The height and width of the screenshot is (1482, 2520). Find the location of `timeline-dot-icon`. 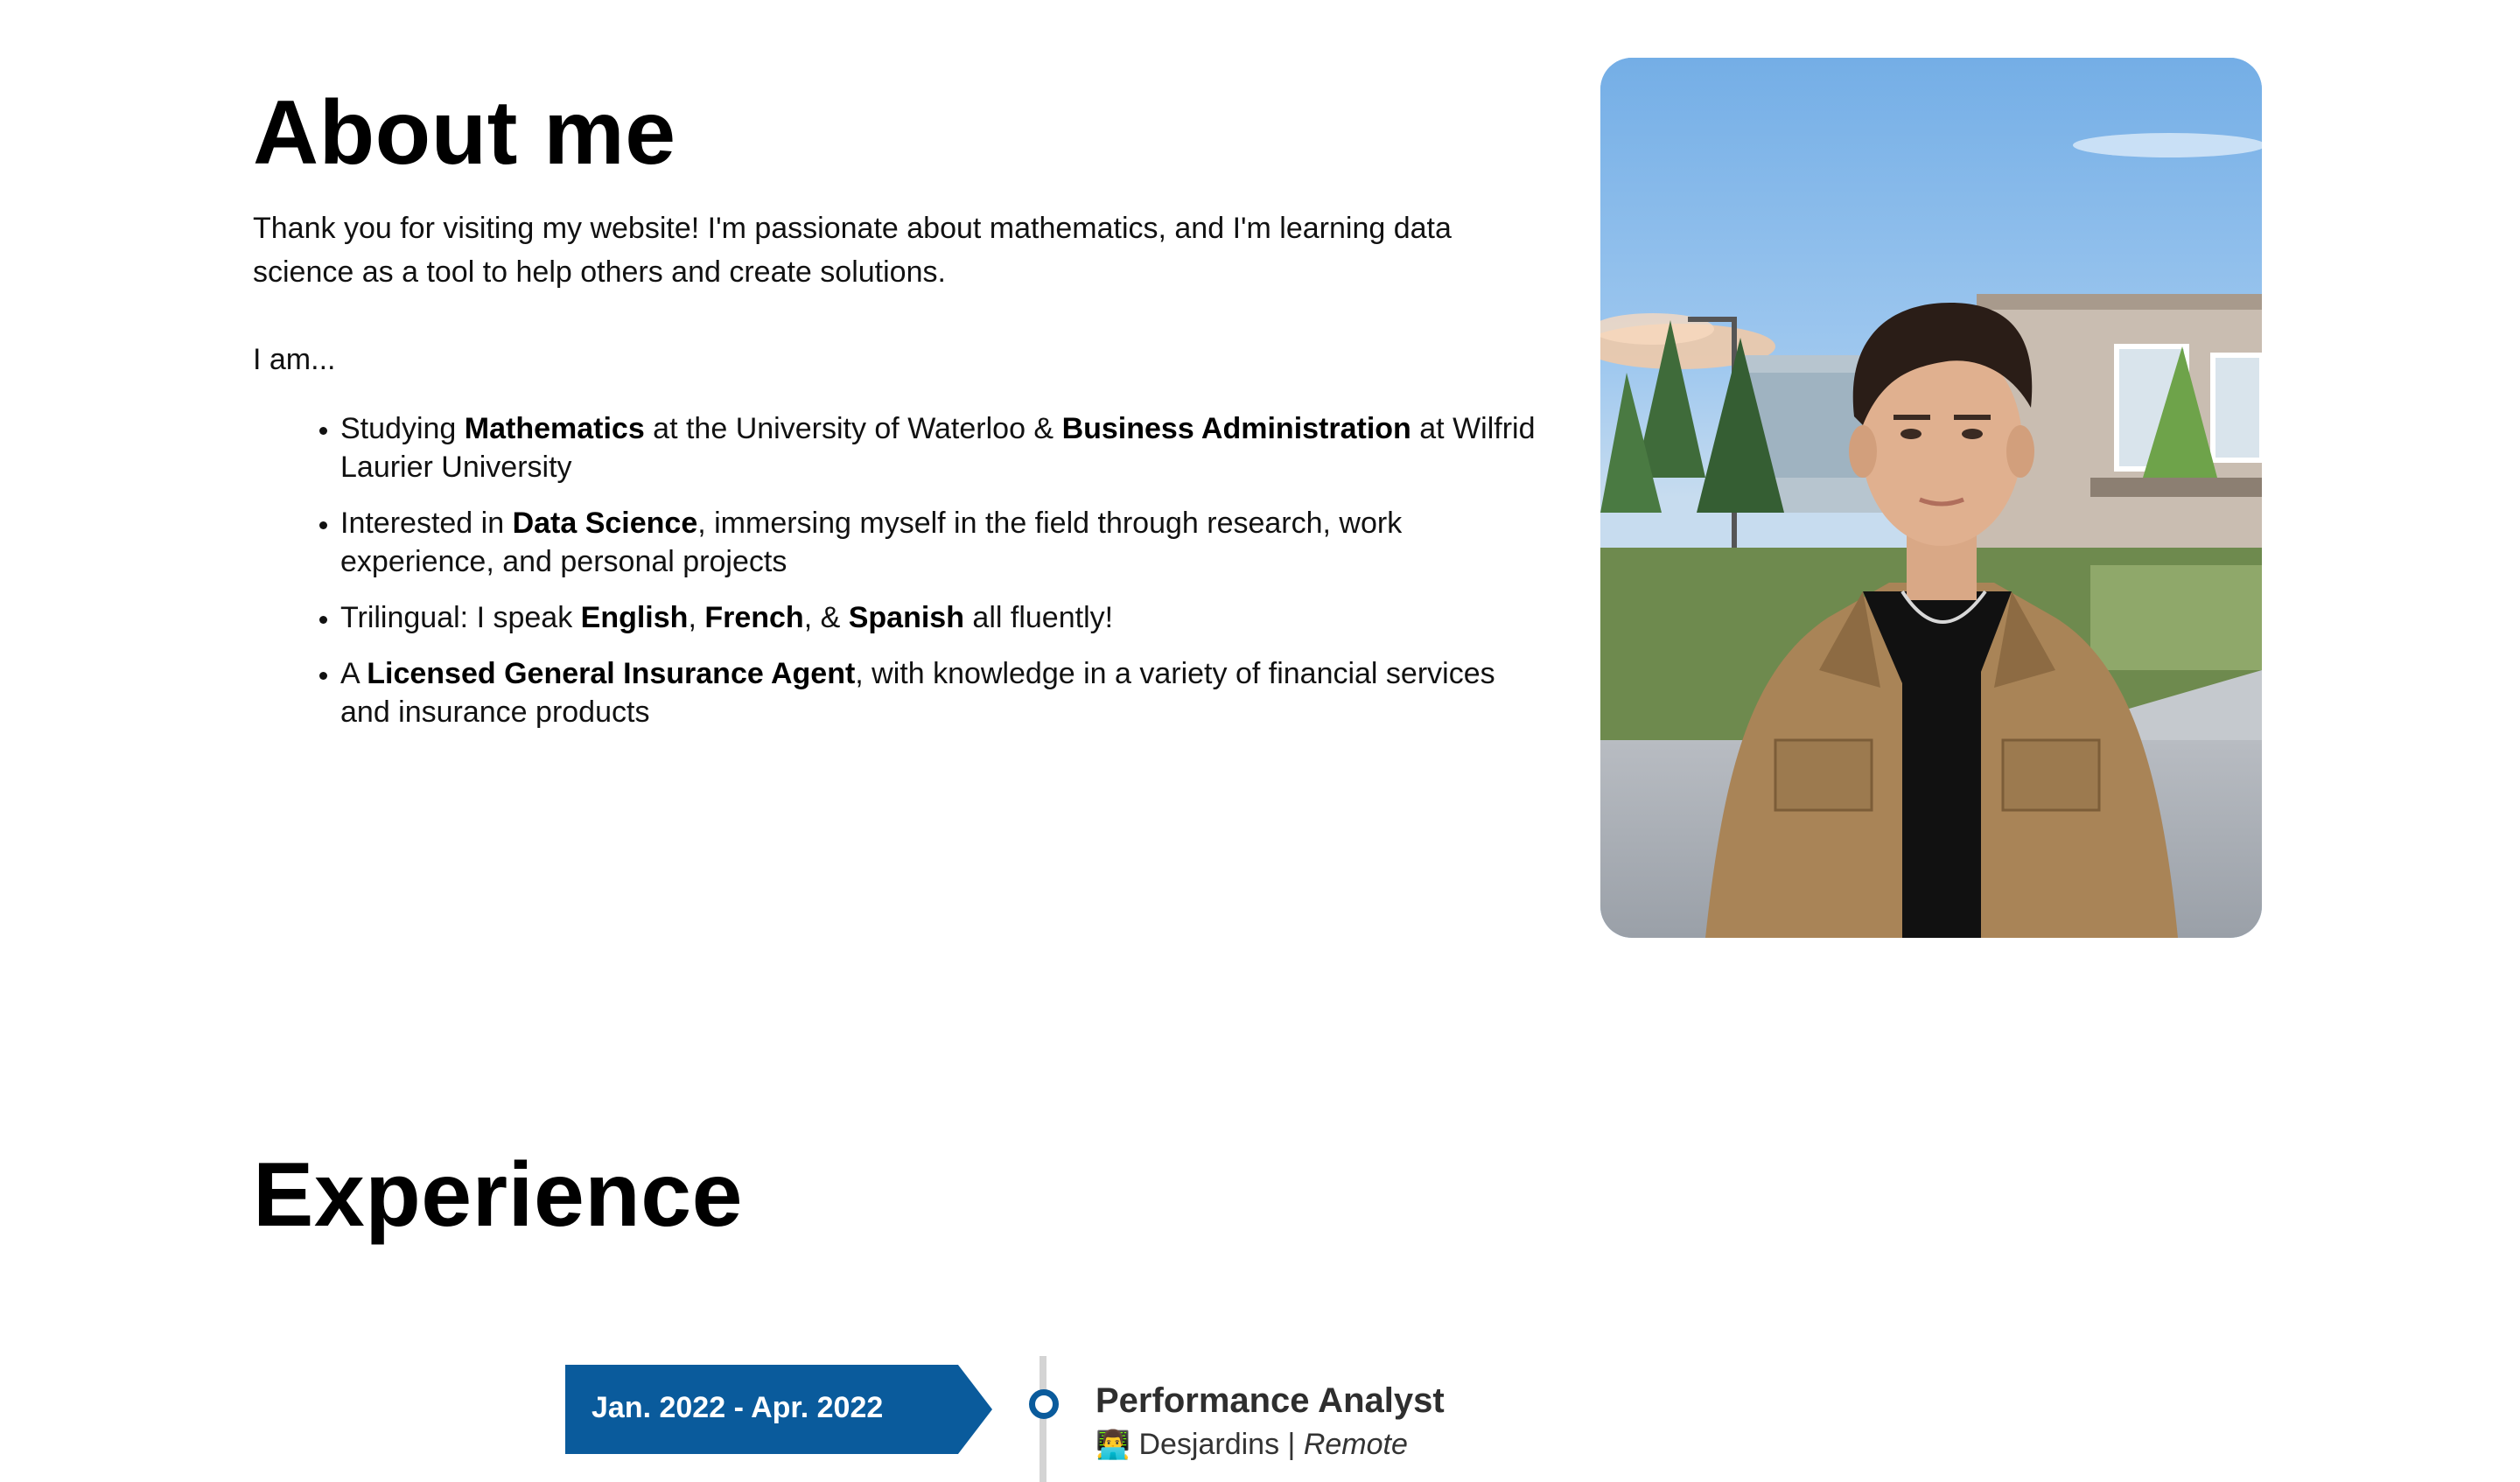

timeline-dot-icon is located at coordinates (1044, 1404).